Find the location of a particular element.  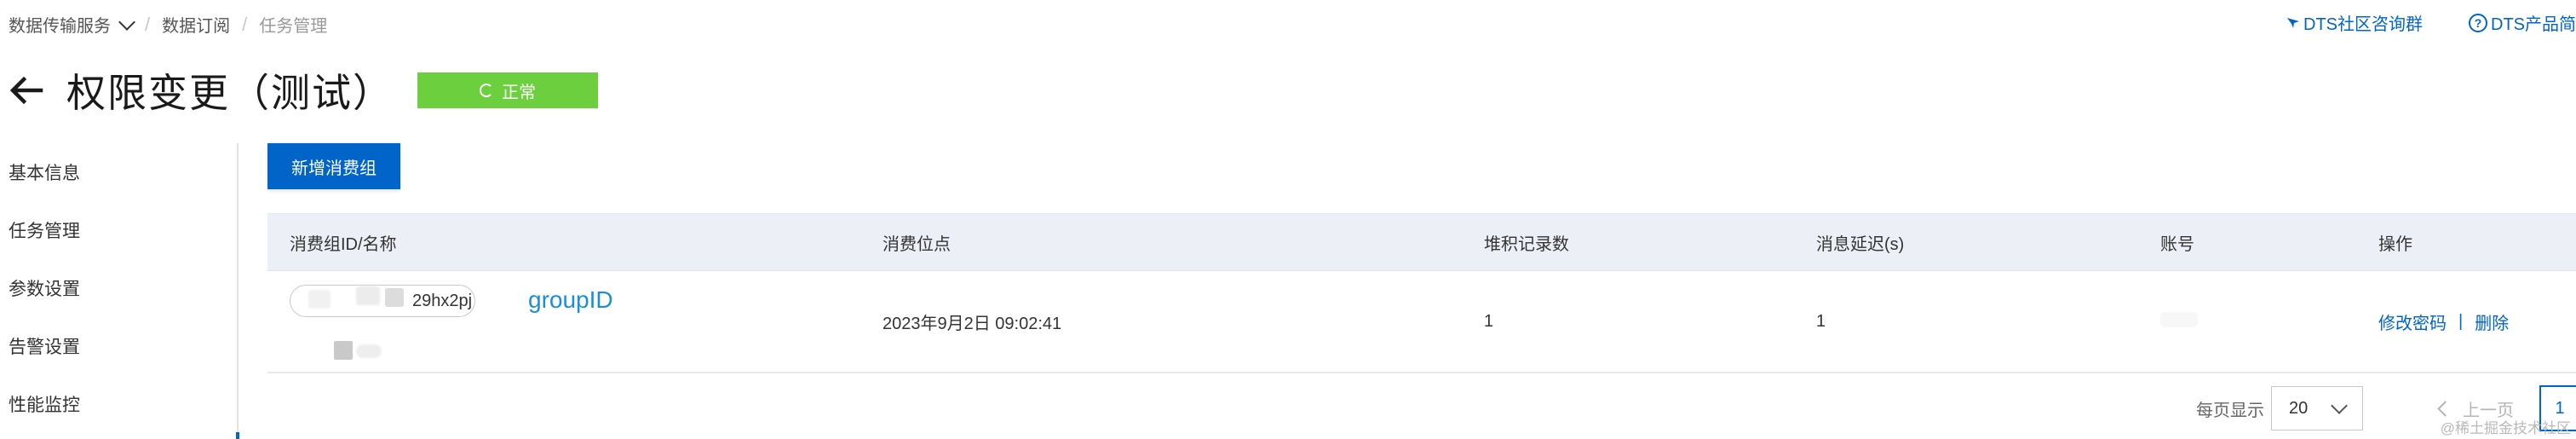

column-header-account: 账号 is located at coordinates (2177, 244).